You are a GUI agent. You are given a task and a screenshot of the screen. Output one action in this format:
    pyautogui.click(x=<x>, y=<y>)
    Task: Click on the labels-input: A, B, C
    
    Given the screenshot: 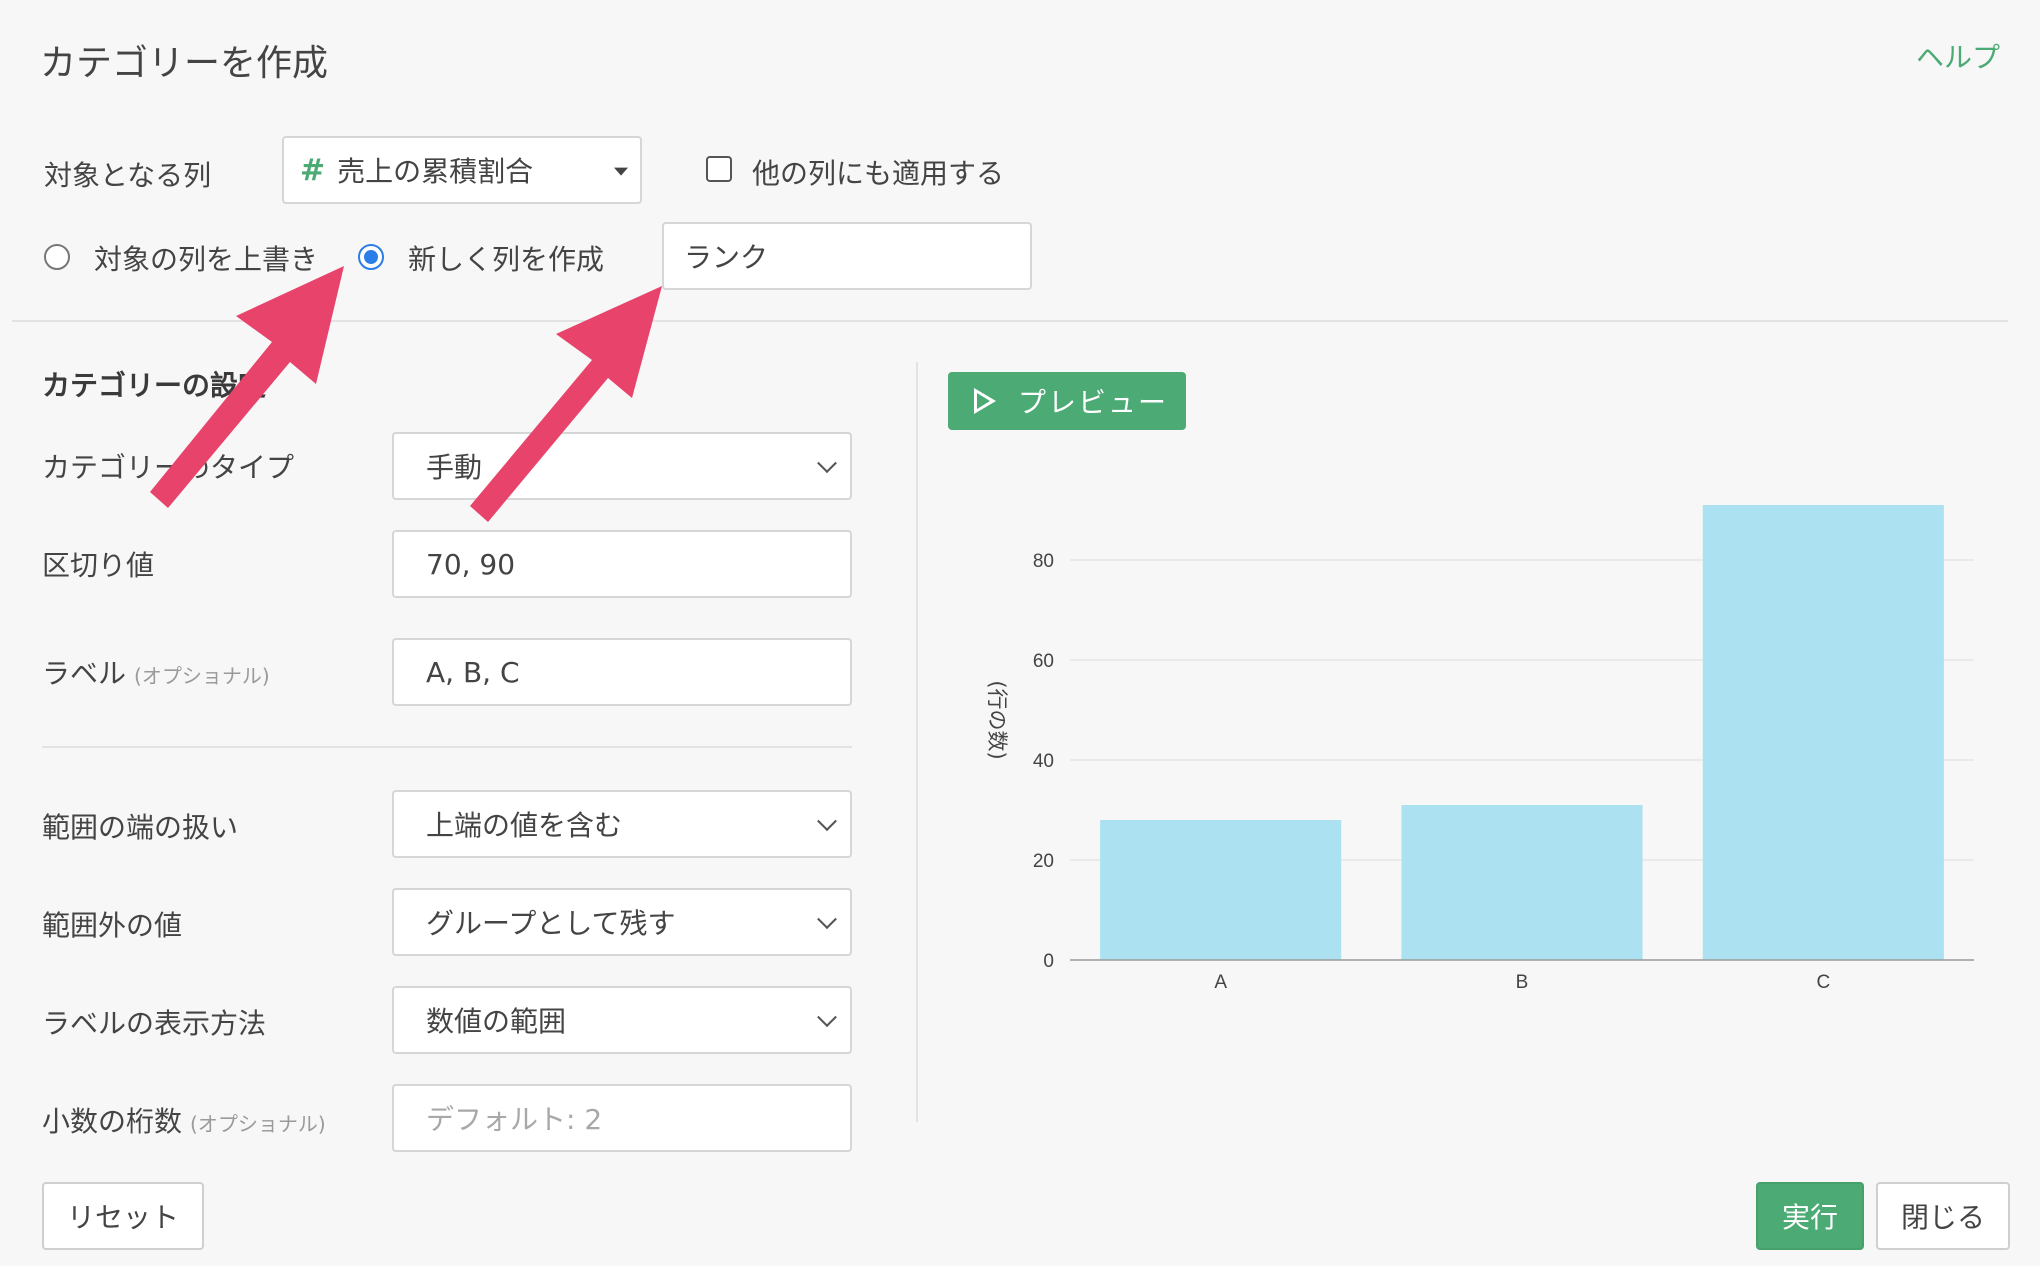 What is the action you would take?
    pyautogui.click(x=622, y=672)
    